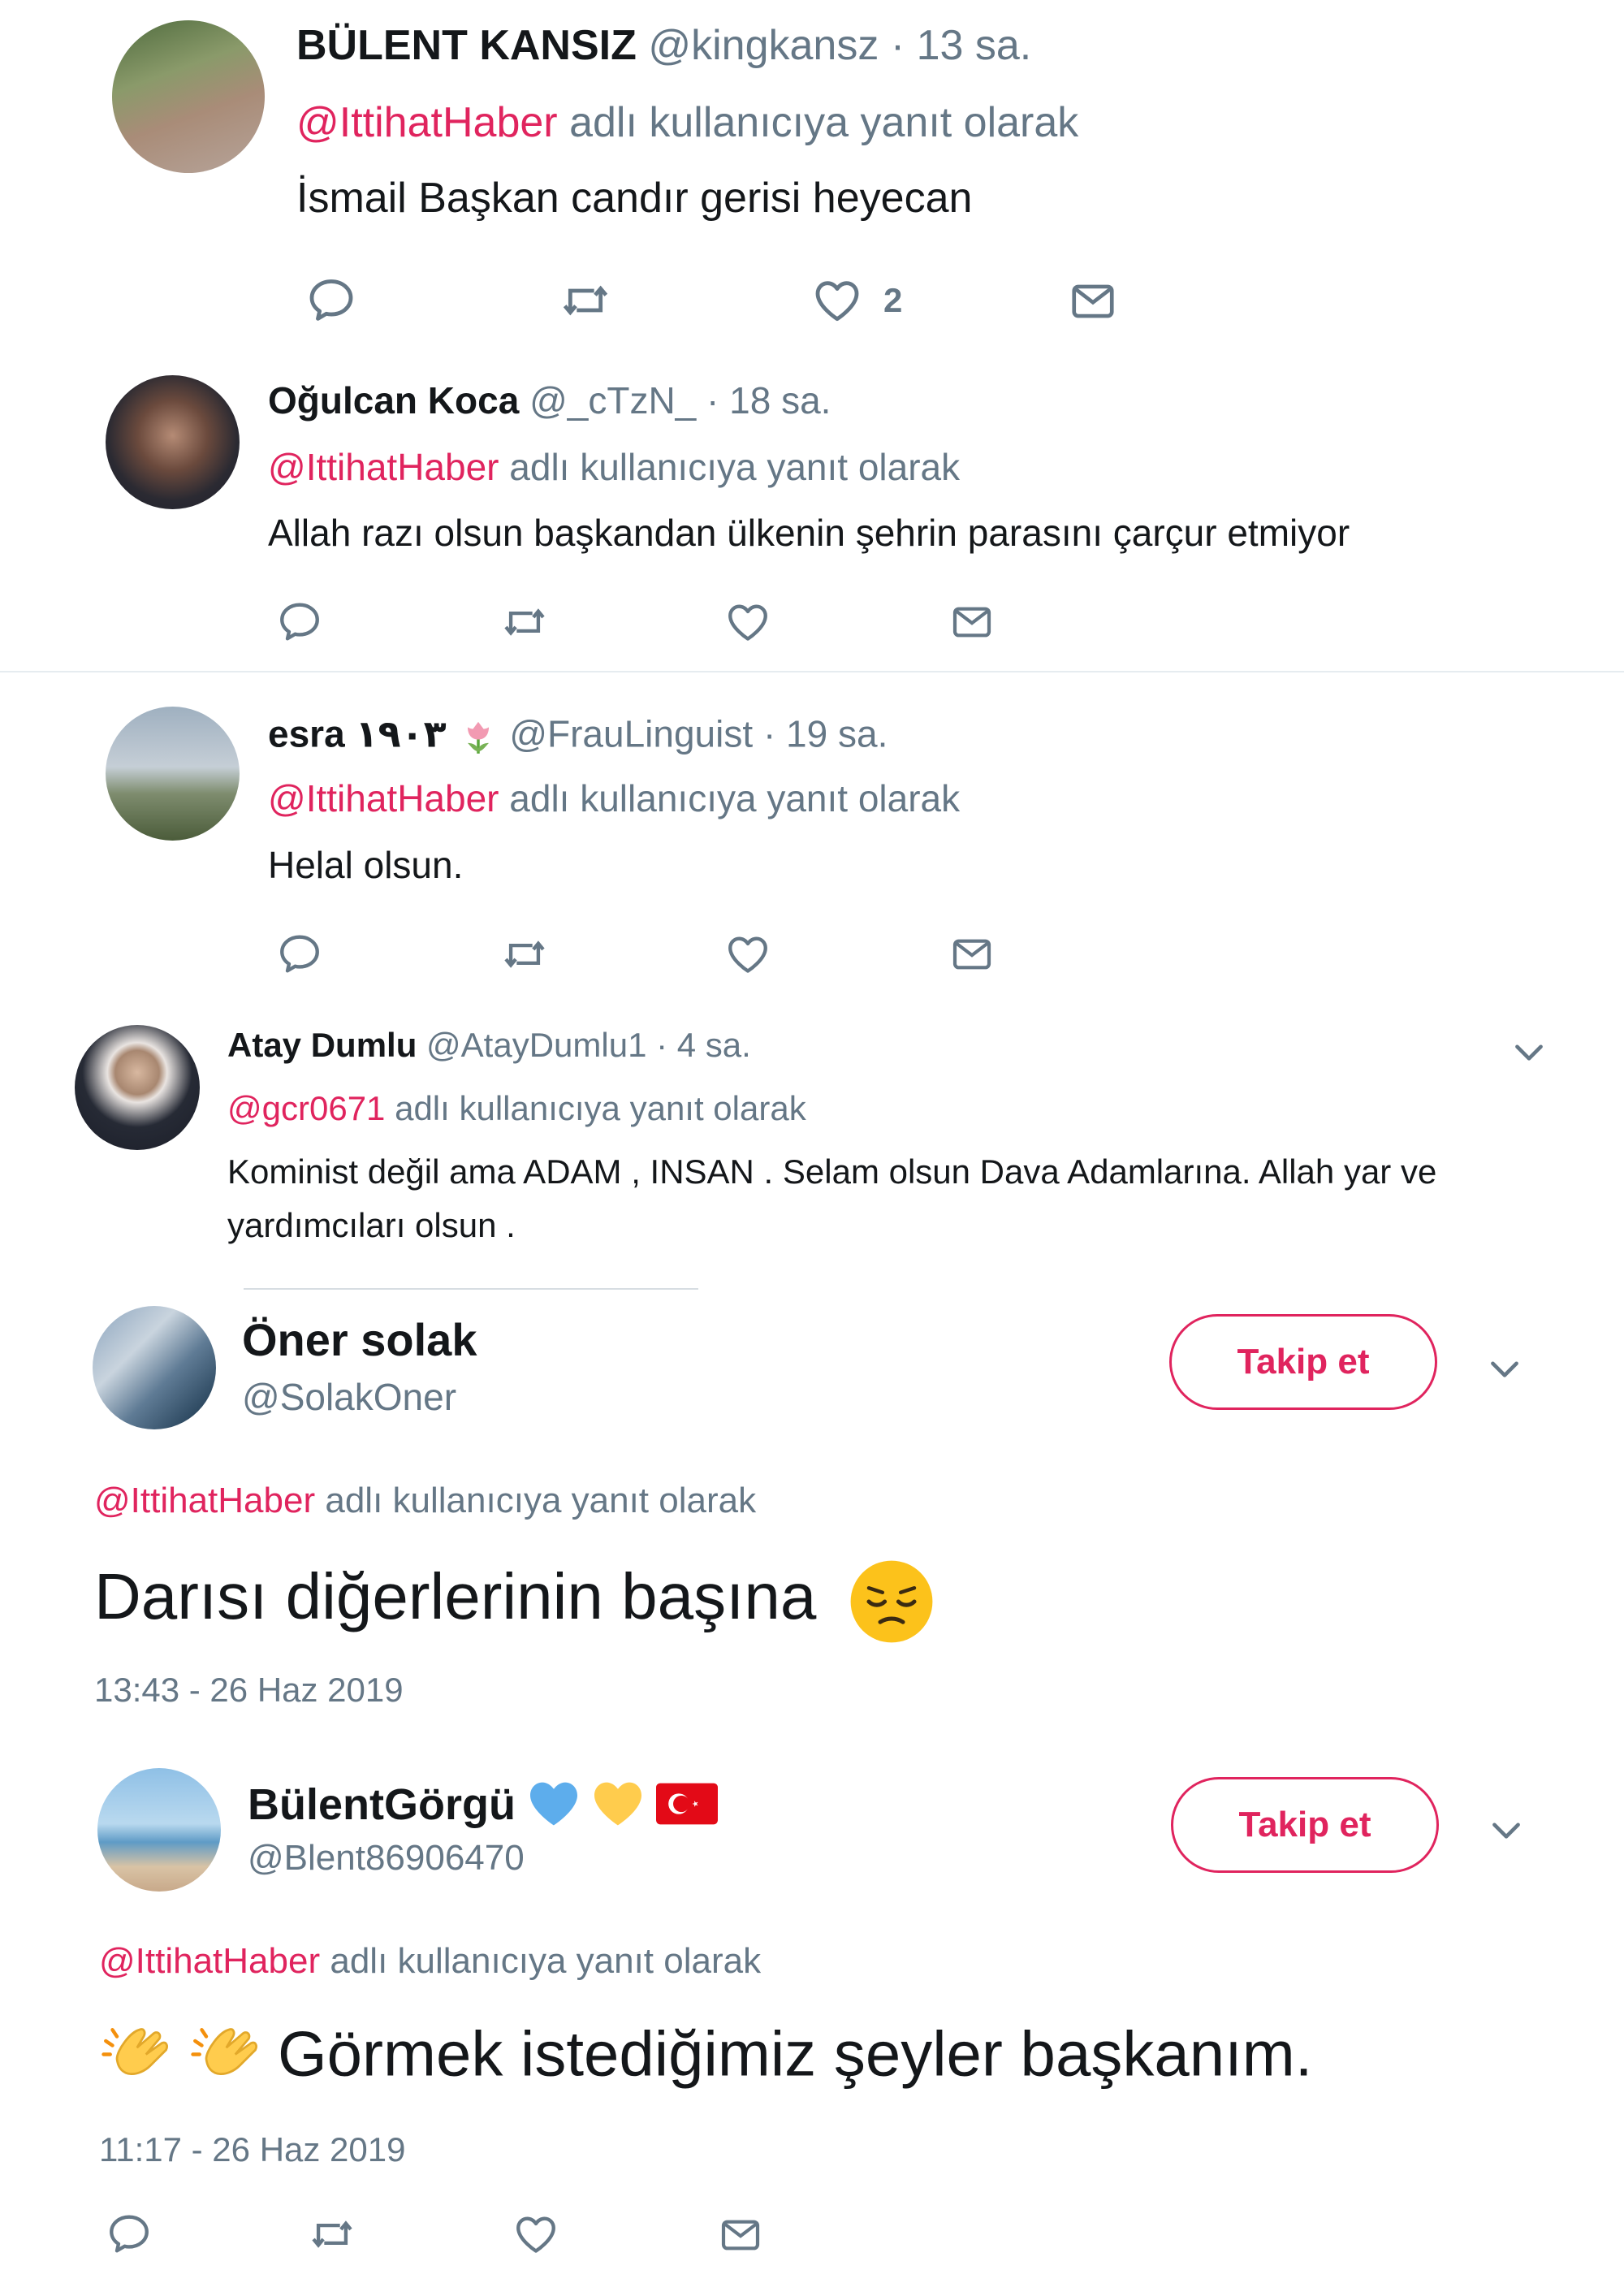  What do you see at coordinates (322, 1045) in the screenshot?
I see `display-name: Atay Dumlu` at bounding box center [322, 1045].